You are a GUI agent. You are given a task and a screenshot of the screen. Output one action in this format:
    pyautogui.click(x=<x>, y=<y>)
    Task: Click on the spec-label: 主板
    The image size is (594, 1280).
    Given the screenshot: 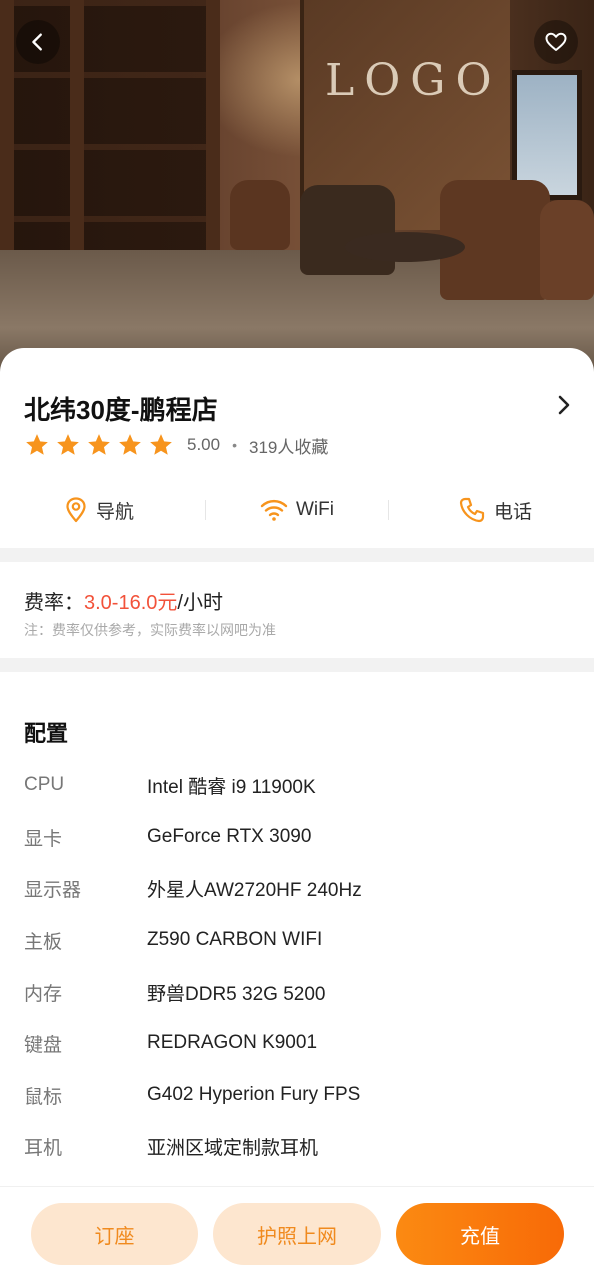 What is the action you would take?
    pyautogui.click(x=43, y=942)
    